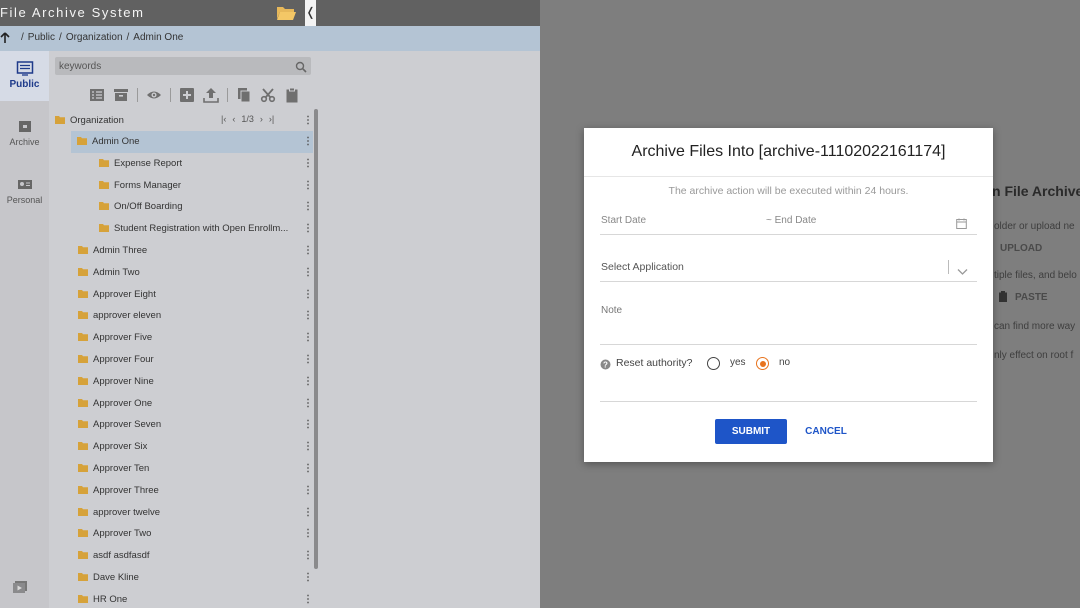 The image size is (1080, 608). What do you see at coordinates (271, 119) in the screenshot?
I see `last-page-icon: ›|` at bounding box center [271, 119].